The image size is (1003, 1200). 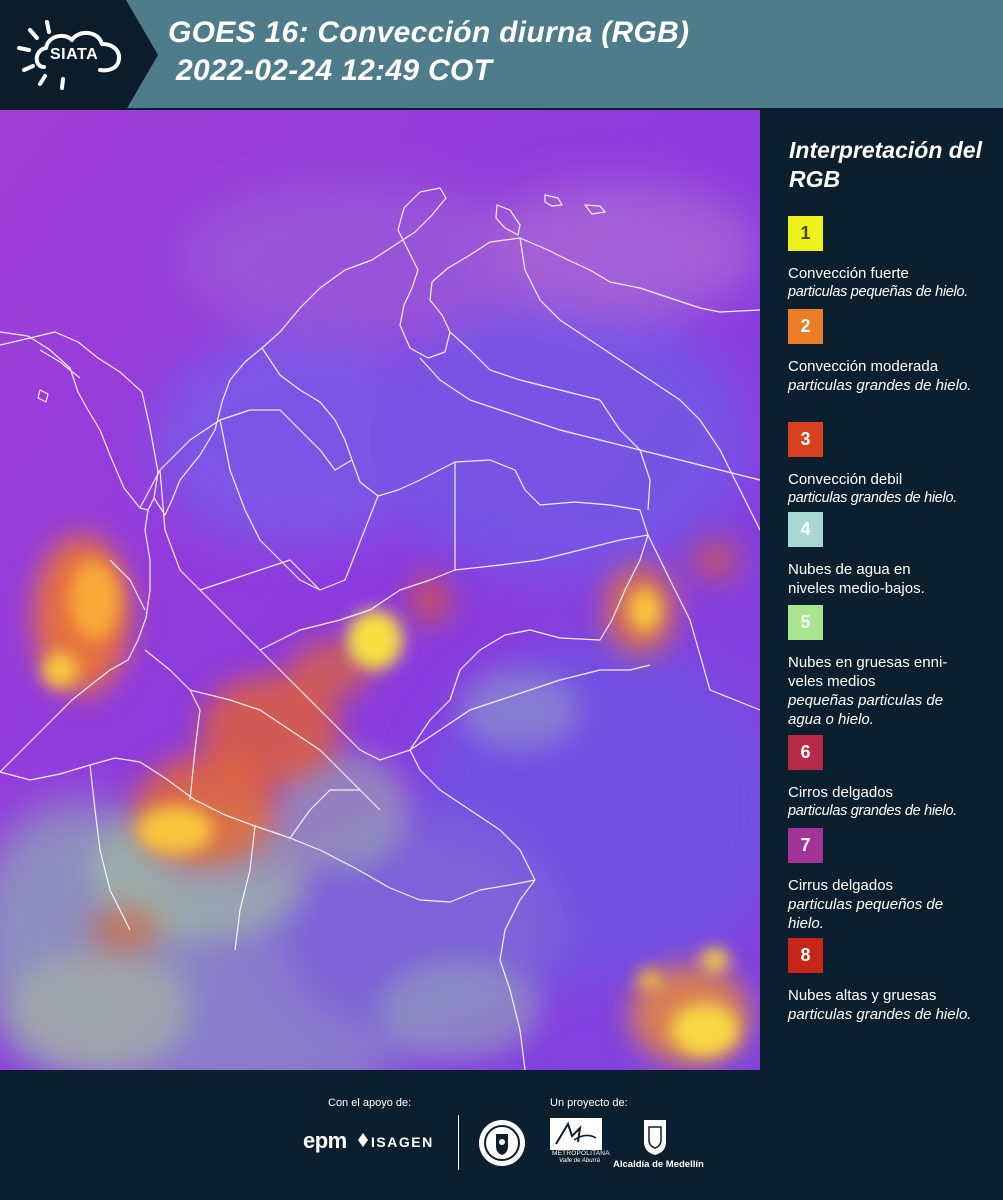 I want to click on isagen-mark-icon, so click(x=363, y=1140).